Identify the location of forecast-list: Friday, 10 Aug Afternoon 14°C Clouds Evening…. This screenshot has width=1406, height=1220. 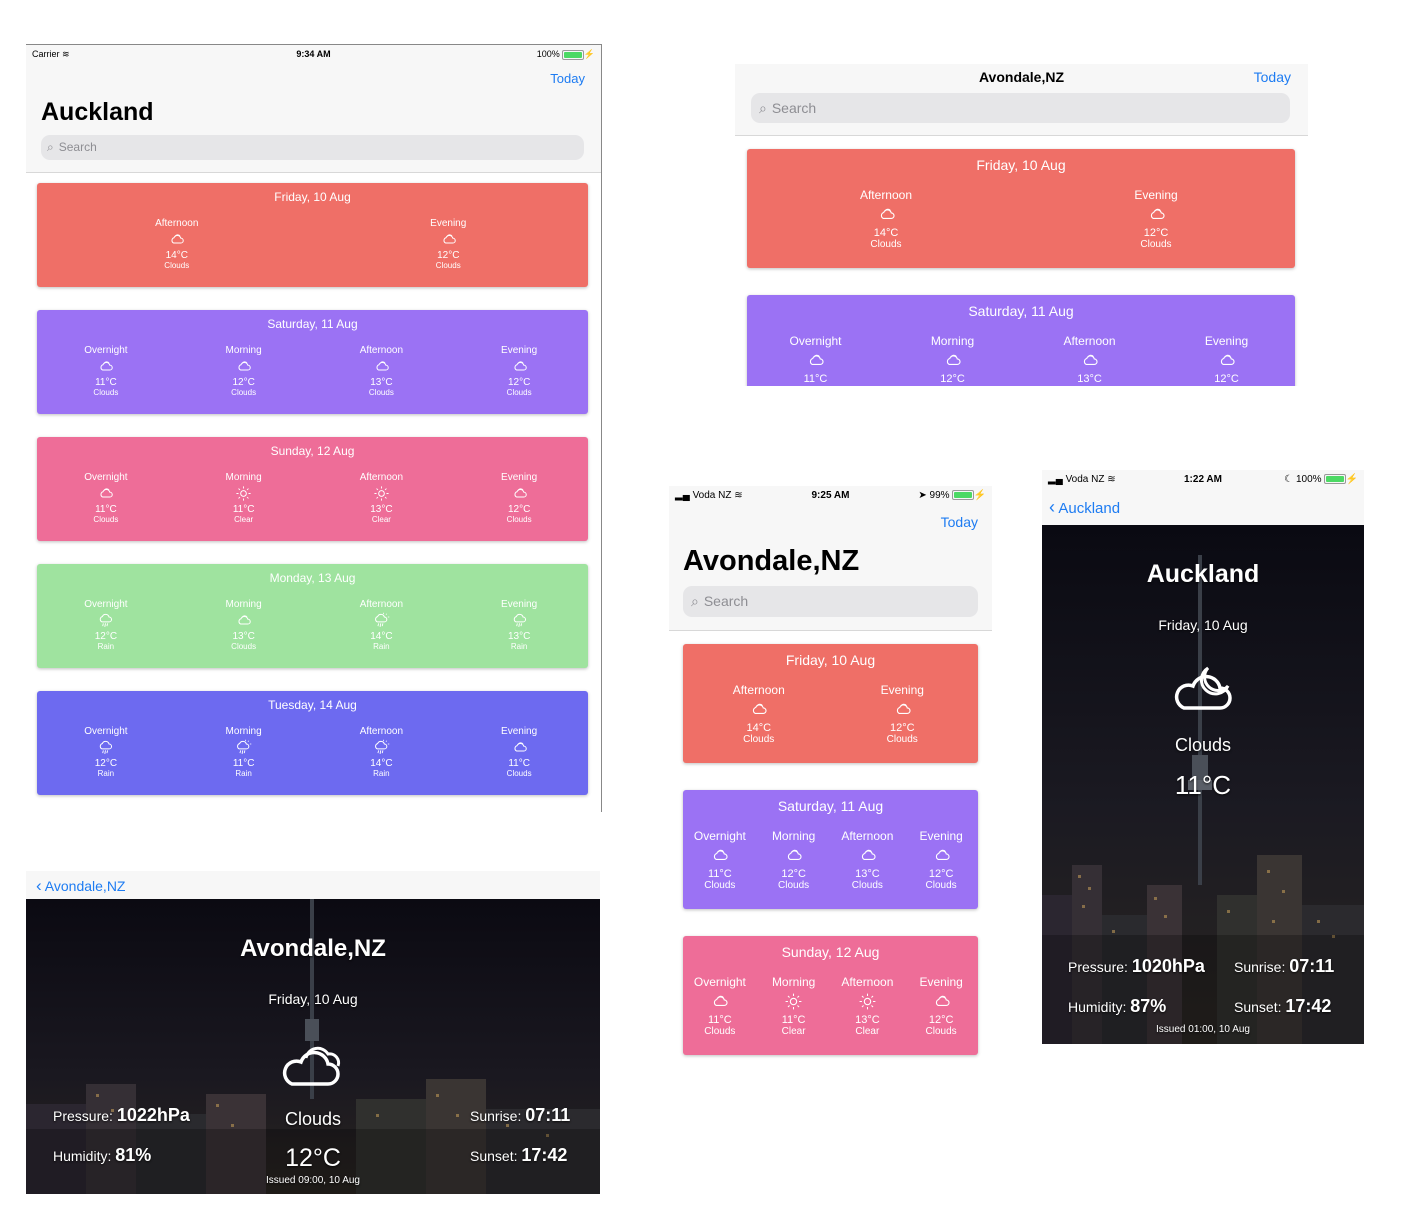
(830, 848).